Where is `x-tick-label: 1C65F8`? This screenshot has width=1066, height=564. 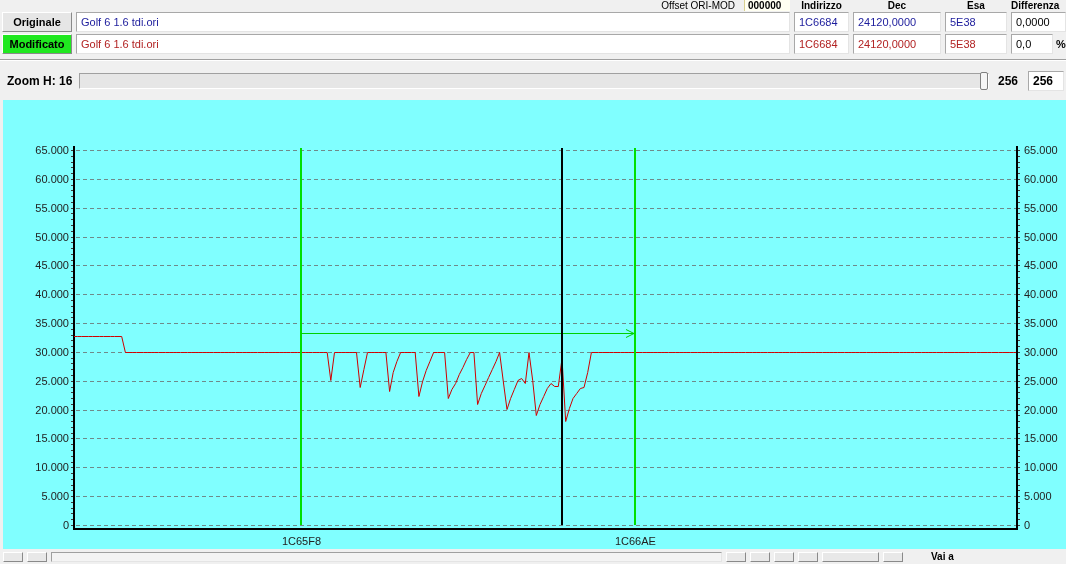
x-tick-label: 1C65F8 is located at coordinates (301, 541).